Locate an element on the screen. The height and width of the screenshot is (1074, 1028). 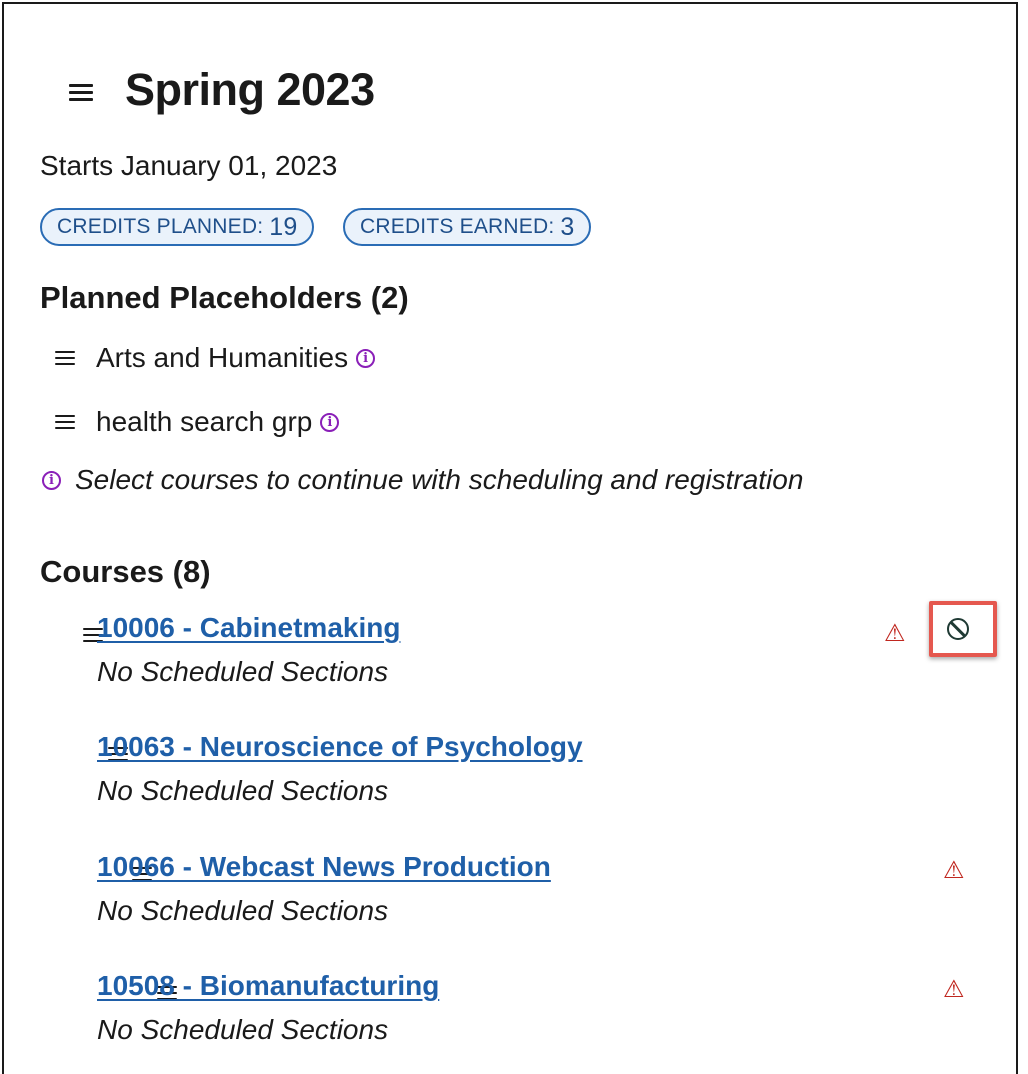
placeholder-label: Arts and Humanities is located at coordinates (222, 357).